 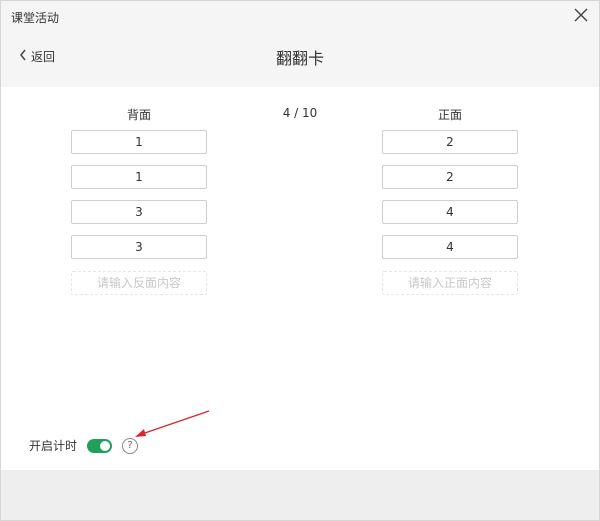 I want to click on page-header: 返回 翻翻卡, so click(x=300, y=59).